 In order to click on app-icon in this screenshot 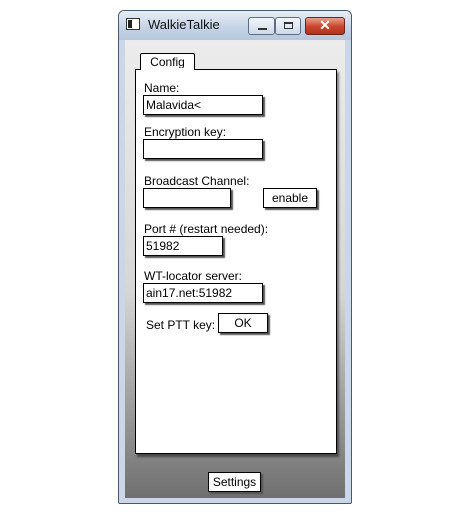, I will do `click(133, 24)`.